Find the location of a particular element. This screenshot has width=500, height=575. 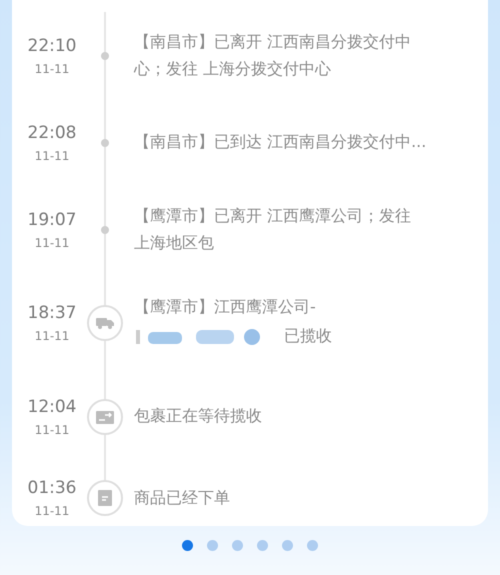

event-text: 上海地区包 is located at coordinates (174, 243).